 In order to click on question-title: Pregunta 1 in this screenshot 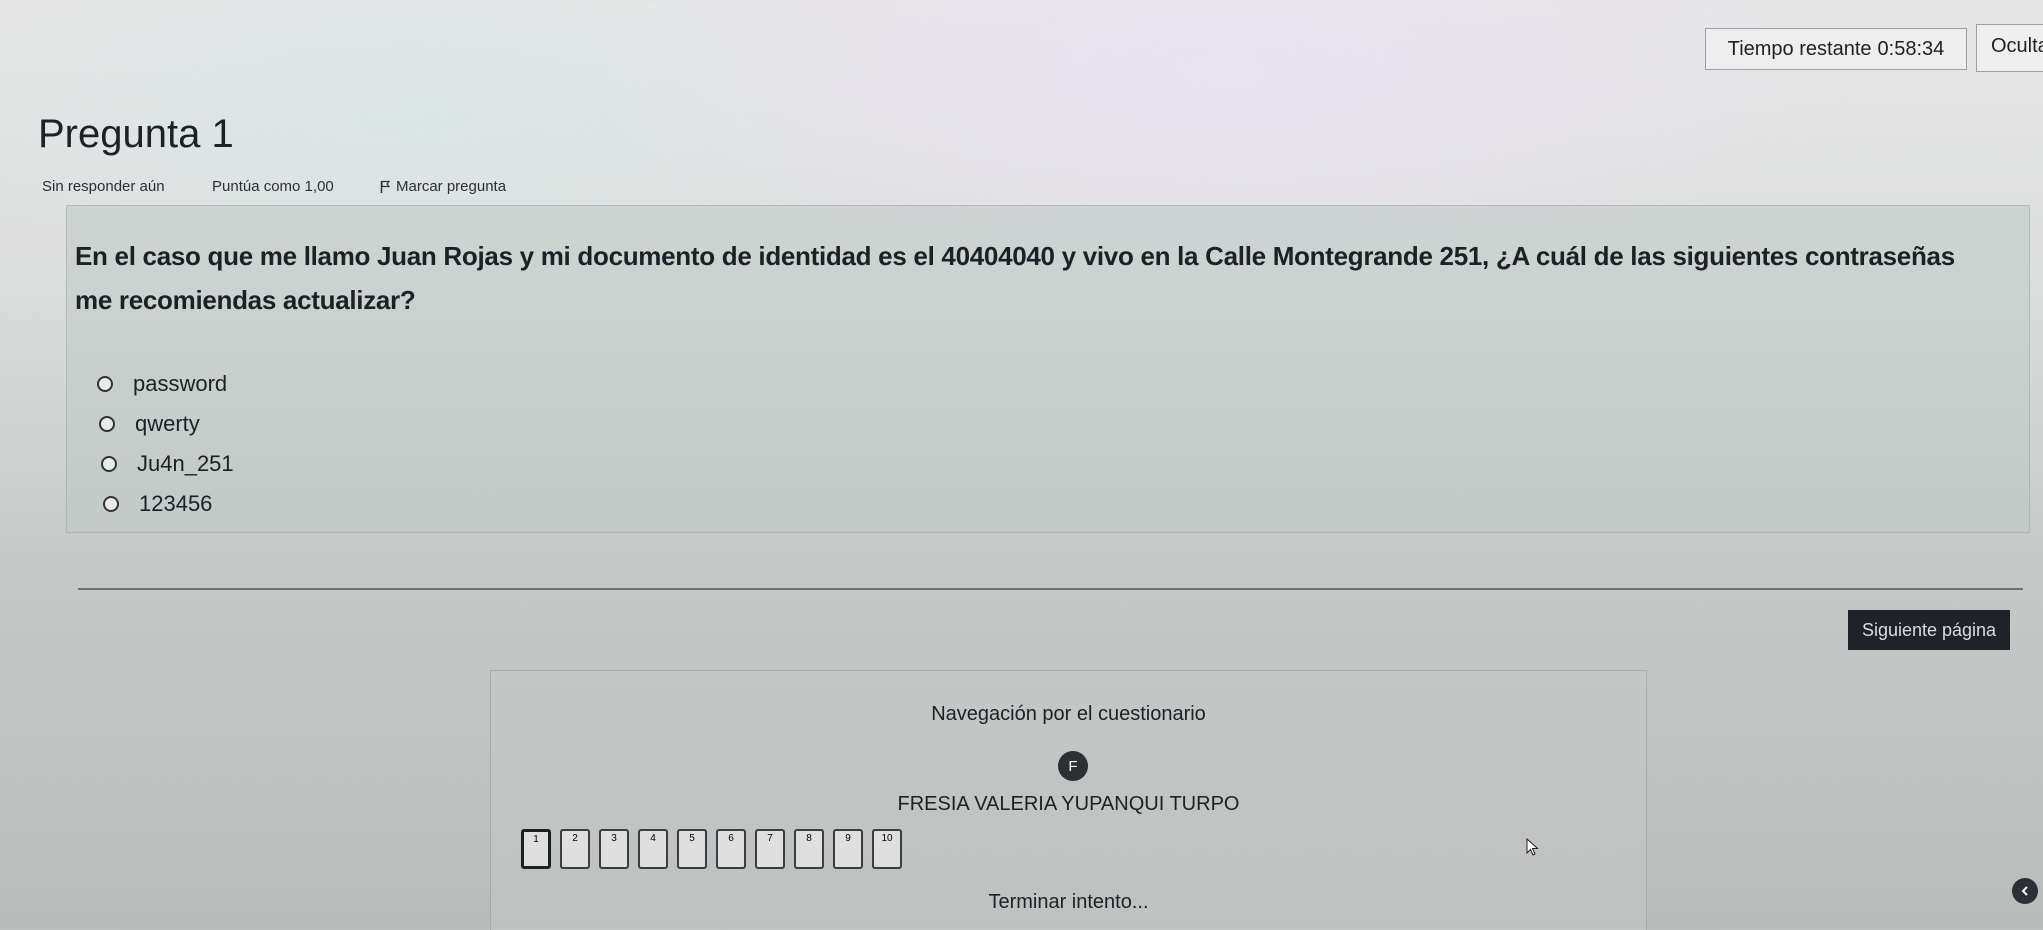, I will do `click(136, 134)`.